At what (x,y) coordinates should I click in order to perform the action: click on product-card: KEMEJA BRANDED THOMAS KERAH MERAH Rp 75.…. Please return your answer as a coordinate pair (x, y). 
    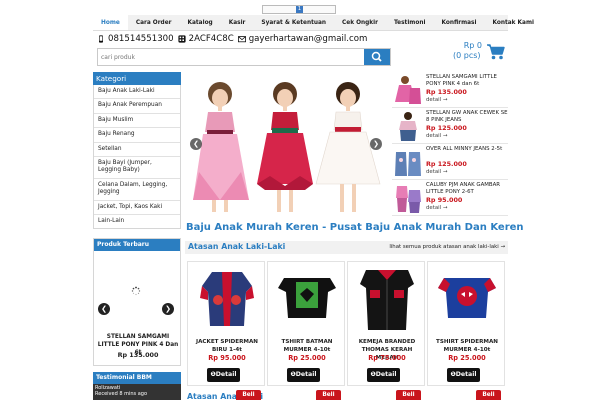
    Looking at the image, I should click on (386, 323).